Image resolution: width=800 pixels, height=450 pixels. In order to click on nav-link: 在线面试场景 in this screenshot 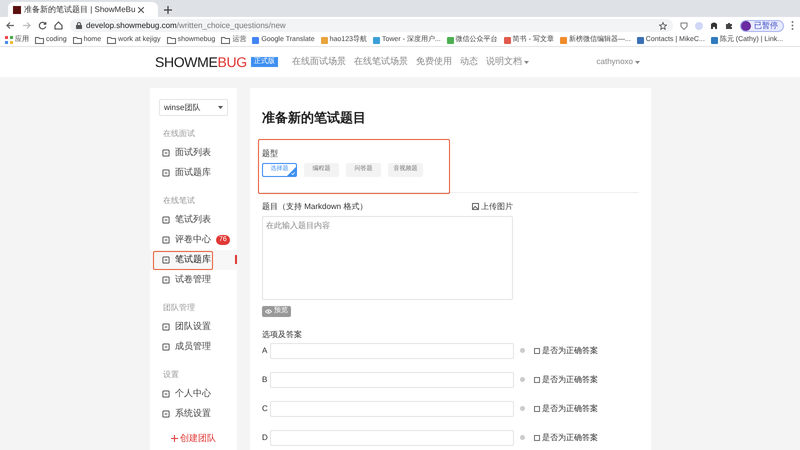, I will do `click(319, 62)`.